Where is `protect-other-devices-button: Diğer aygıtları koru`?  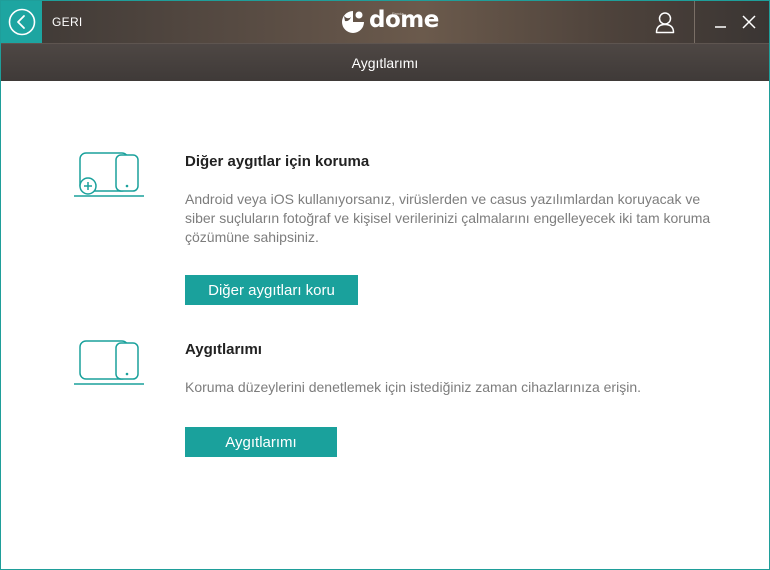
protect-other-devices-button: Diğer aygıtları koru is located at coordinates (271, 290).